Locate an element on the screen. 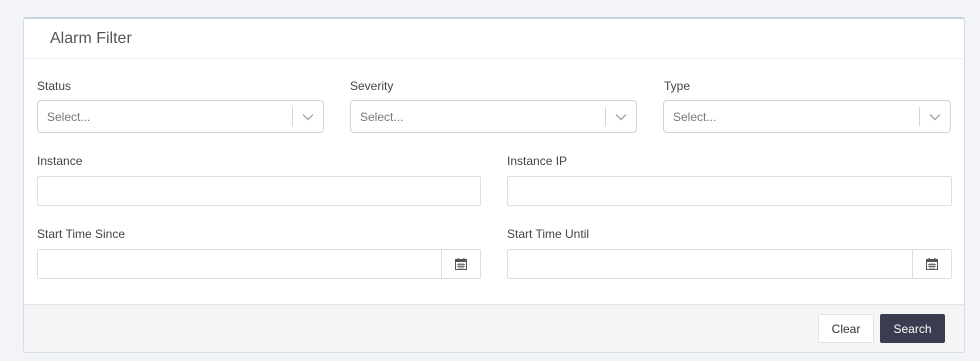 The image size is (980, 361). start-time-until-input is located at coordinates (710, 264).